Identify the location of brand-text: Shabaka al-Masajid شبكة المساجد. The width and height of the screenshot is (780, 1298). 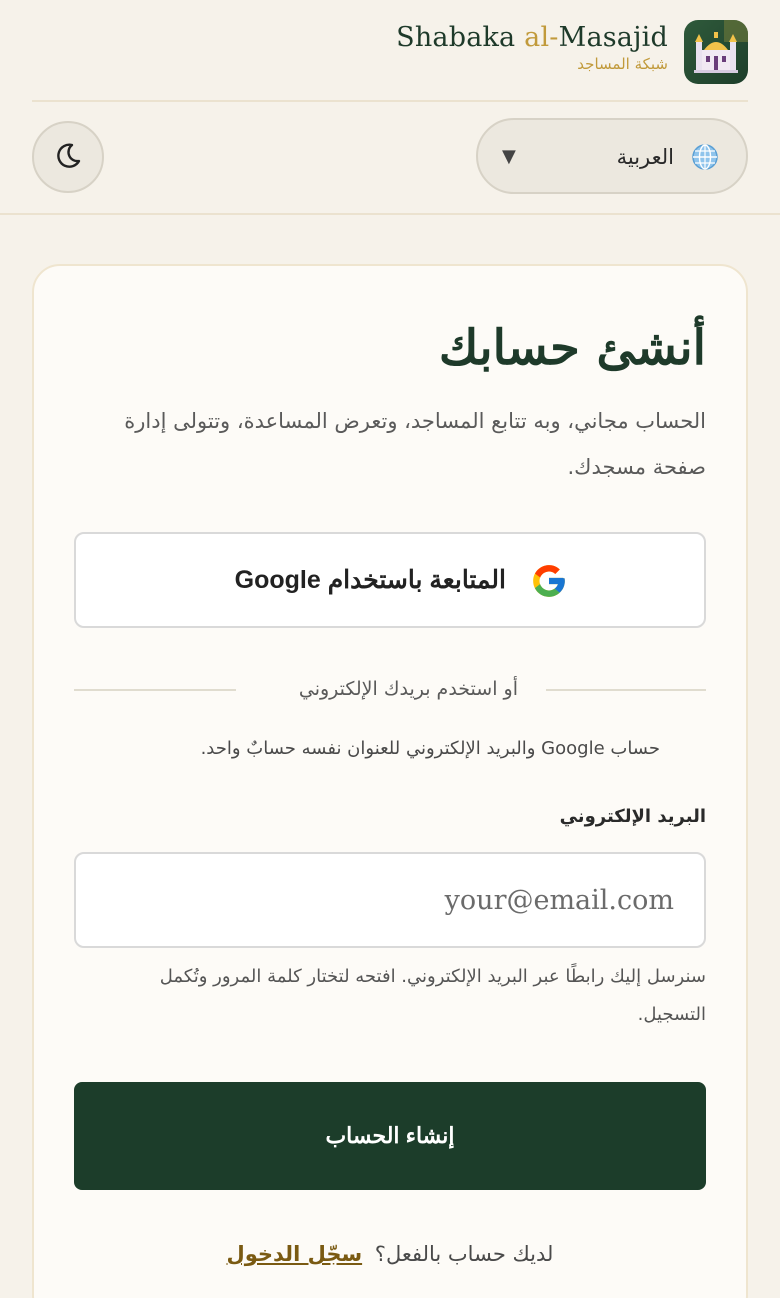
(532, 48).